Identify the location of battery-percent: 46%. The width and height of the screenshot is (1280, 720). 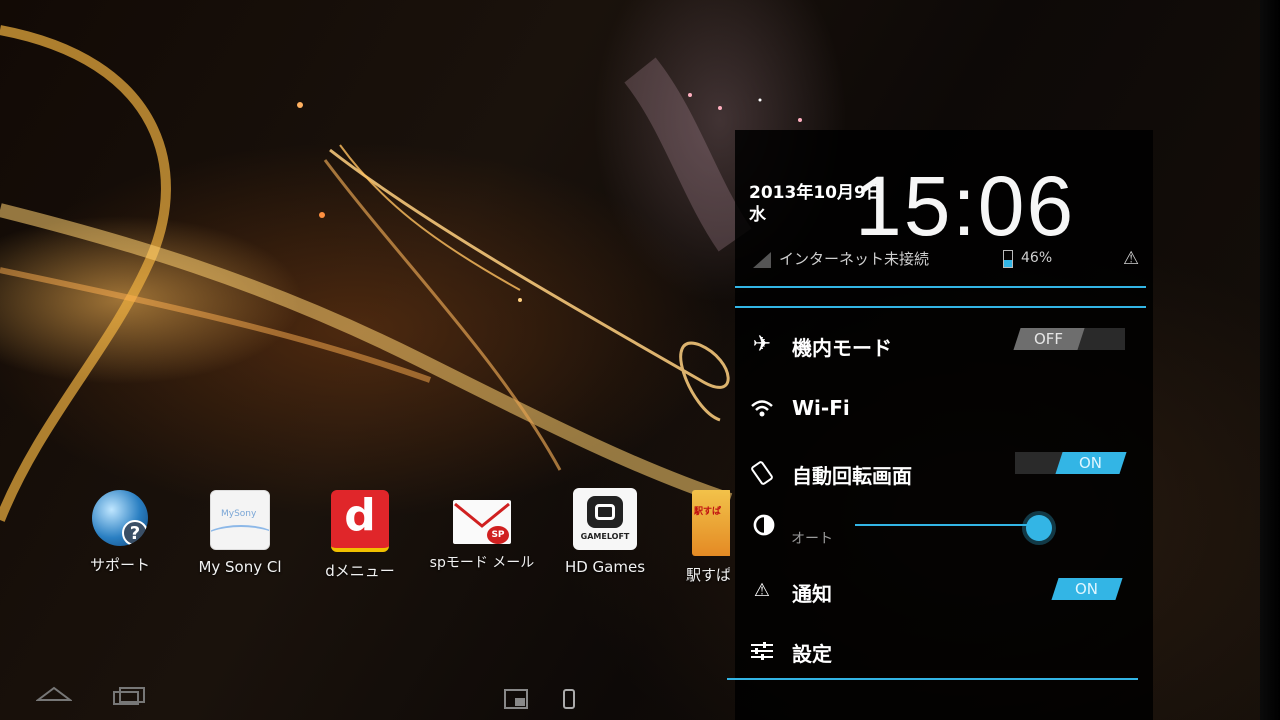
(1037, 258).